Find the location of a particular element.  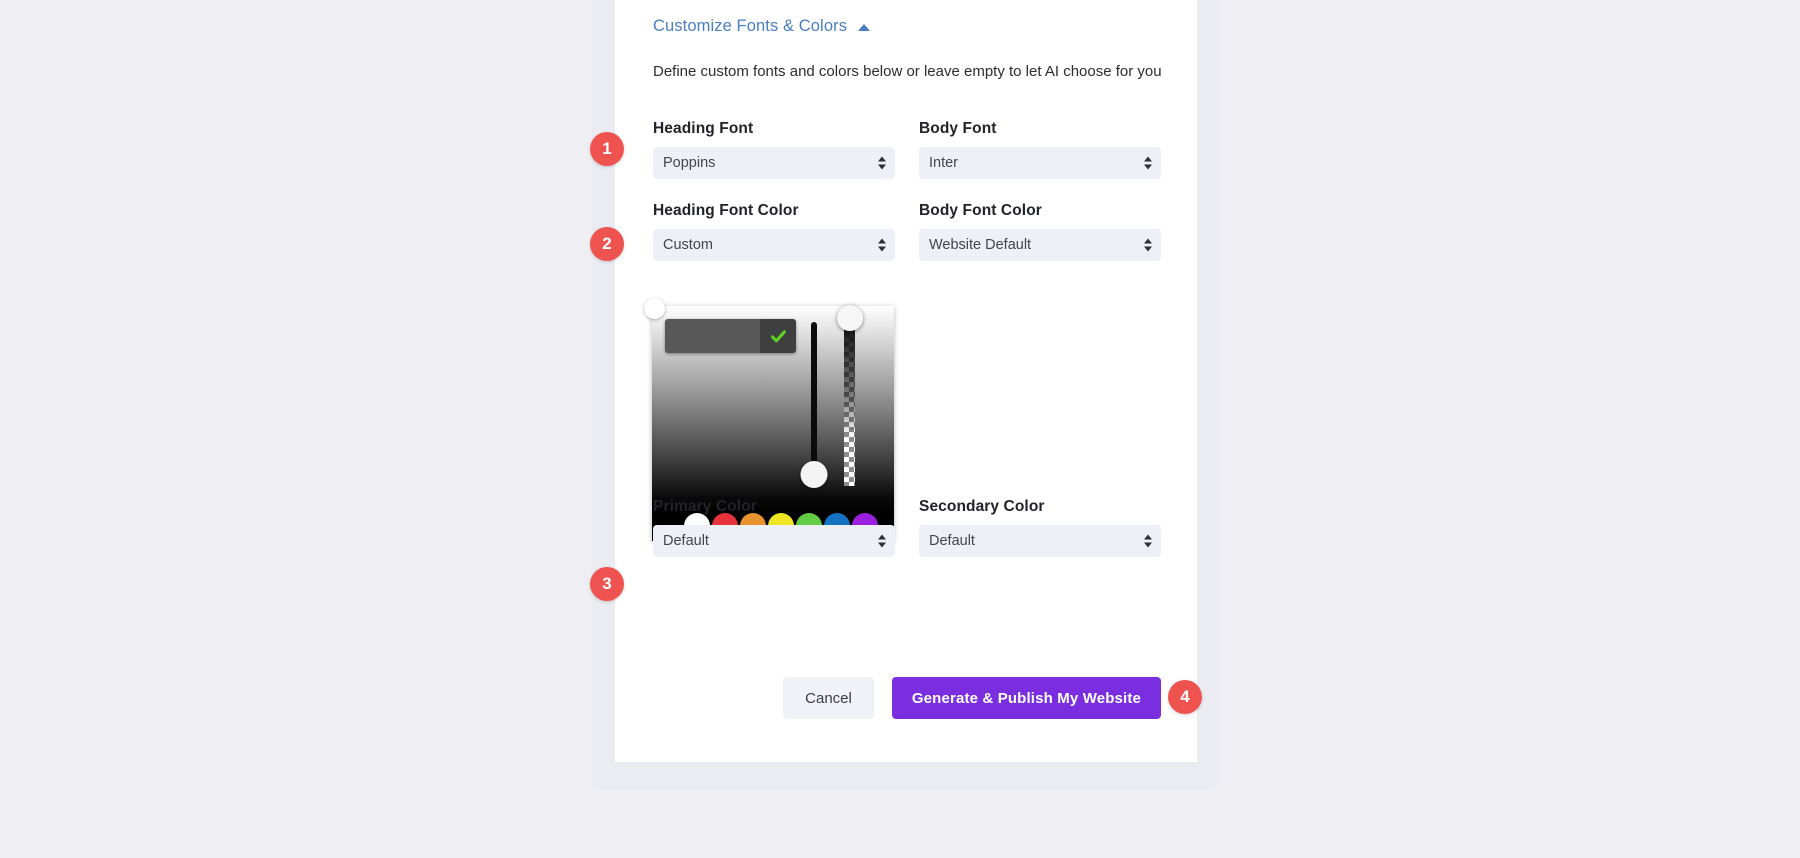

color-preview-bar is located at coordinates (730, 336).